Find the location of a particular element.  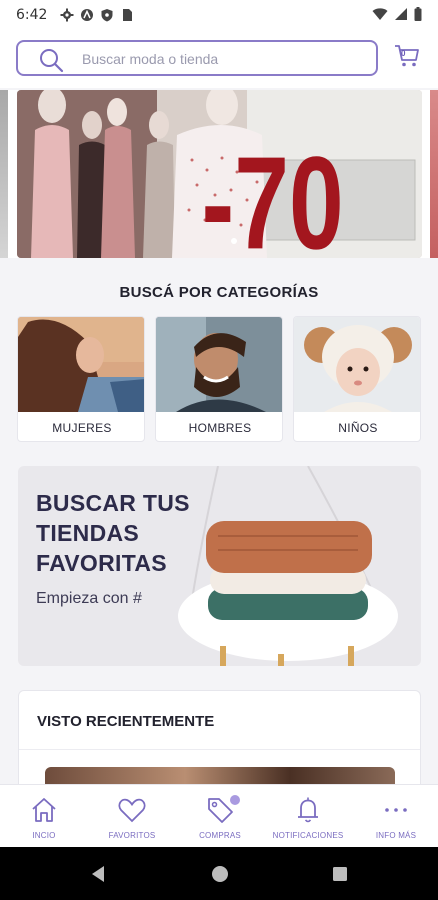

status-time: 6:42 is located at coordinates (32, 15).